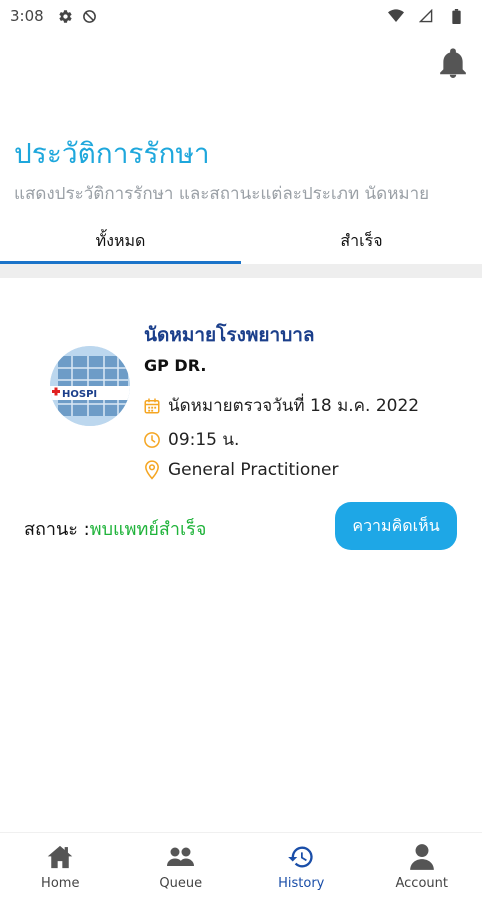  What do you see at coordinates (60, 883) in the screenshot?
I see `nav-home-label: Home` at bounding box center [60, 883].